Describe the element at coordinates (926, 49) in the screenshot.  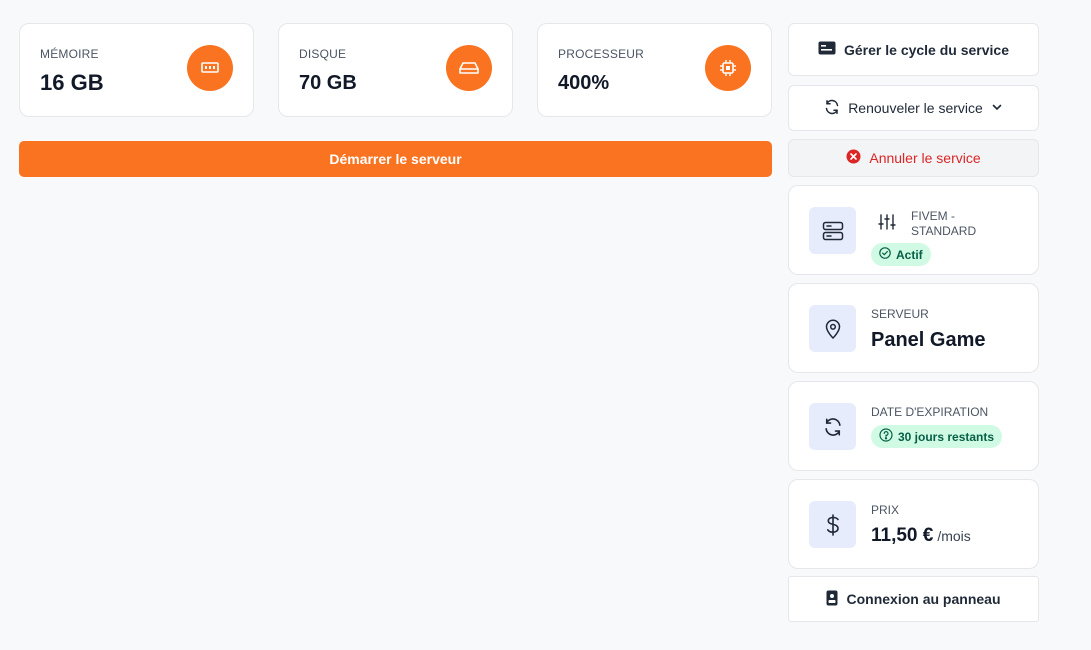
I see `manage-cycle-label: Gérer le cycle du service` at that location.